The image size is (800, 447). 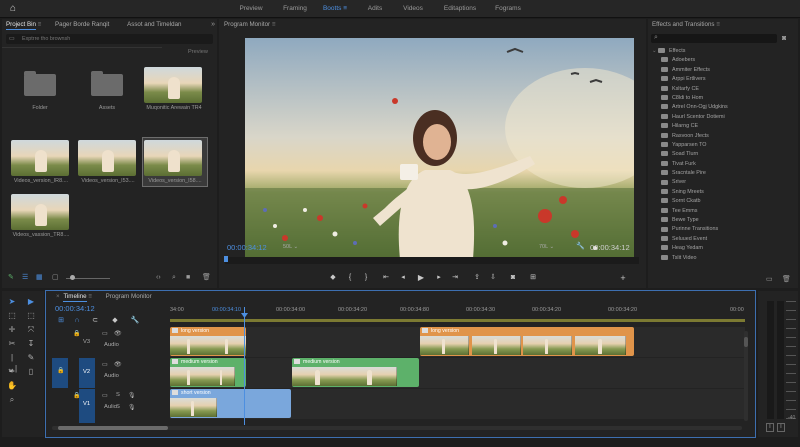 What do you see at coordinates (21, 25) in the screenshot?
I see `tab-project-bin: Project Bin` at bounding box center [21, 25].